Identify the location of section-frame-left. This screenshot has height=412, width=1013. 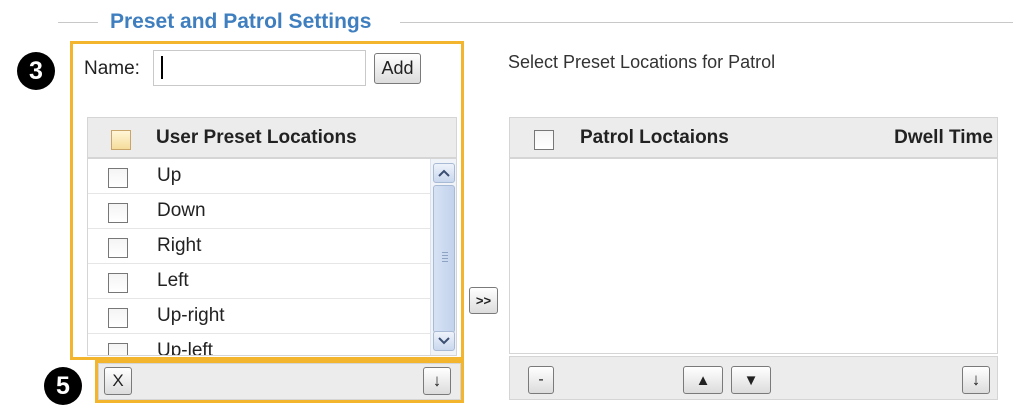
(78, 22).